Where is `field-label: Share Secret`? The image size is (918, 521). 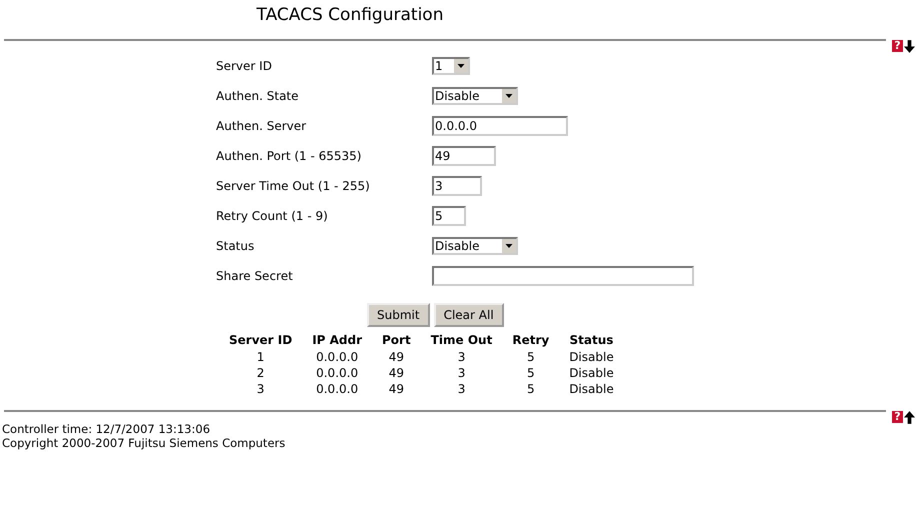
field-label: Share Secret is located at coordinates (255, 276).